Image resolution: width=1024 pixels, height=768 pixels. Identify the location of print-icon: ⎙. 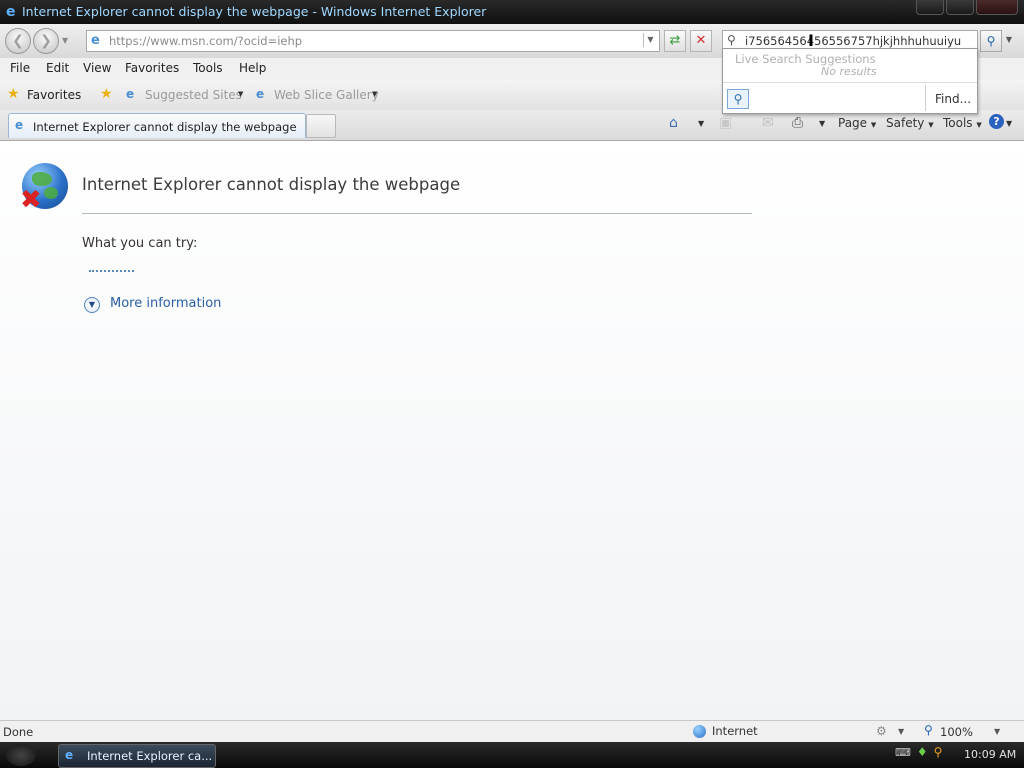
(797, 123).